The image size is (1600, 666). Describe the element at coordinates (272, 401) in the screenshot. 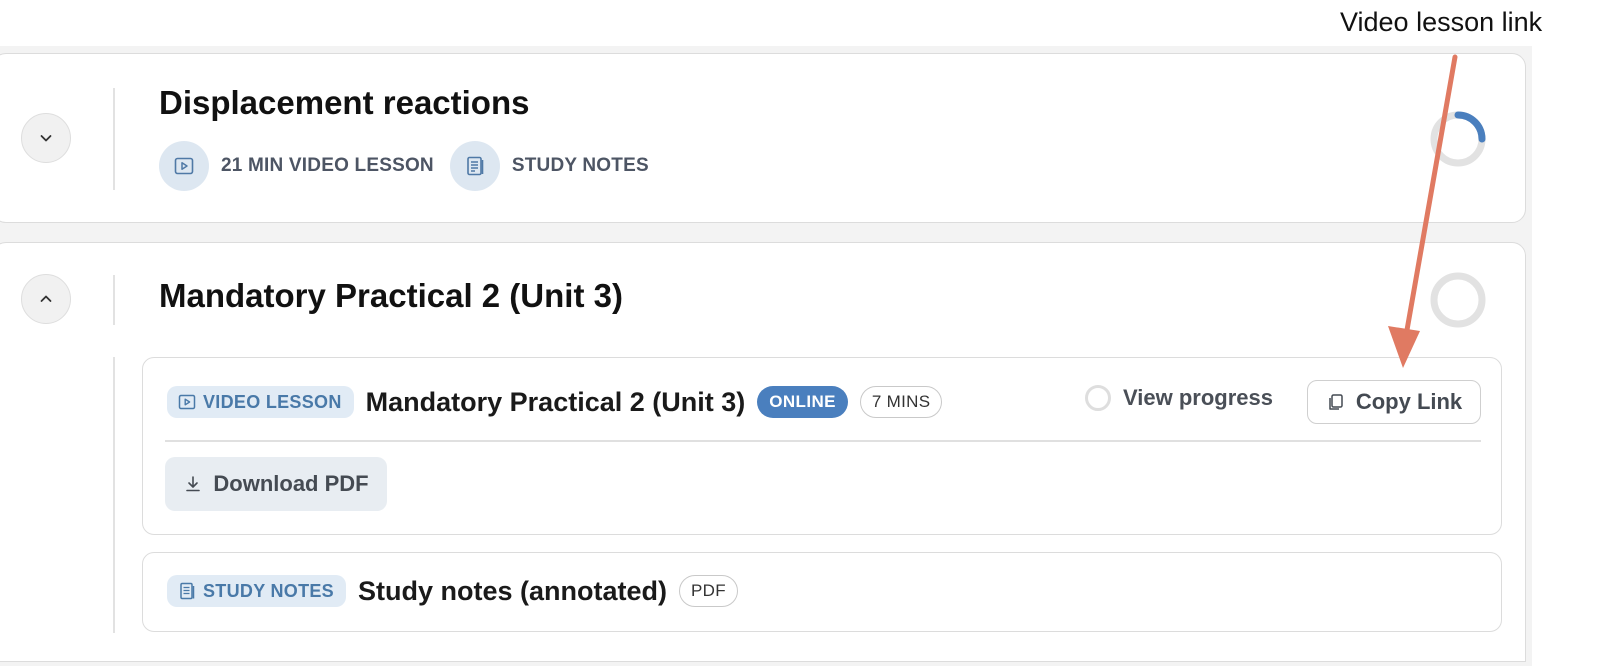

I see `video-lesson-tag-label: VIDEO LESSON` at that location.